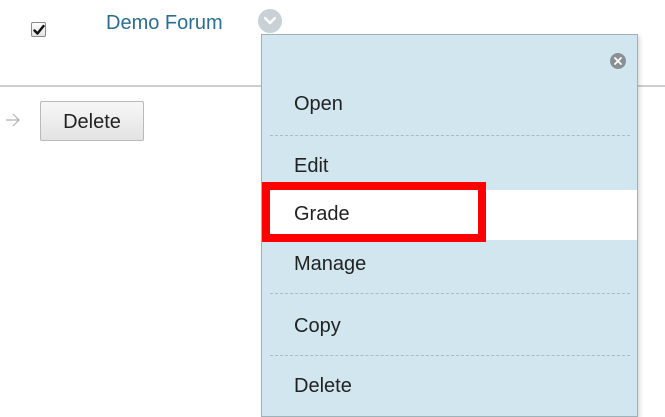 The height and width of the screenshot is (417, 665). I want to click on menu-item-delete: Delete, so click(449, 386).